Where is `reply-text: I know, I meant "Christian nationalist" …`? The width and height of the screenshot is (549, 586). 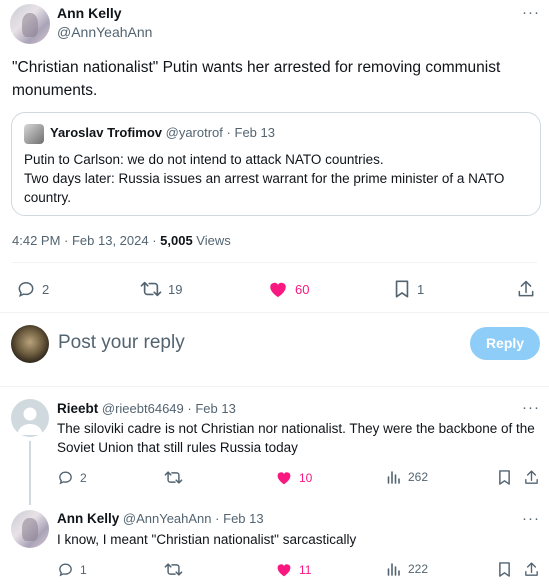
reply-text: I know, I meant "Christian nationalist" … is located at coordinates (207, 539).